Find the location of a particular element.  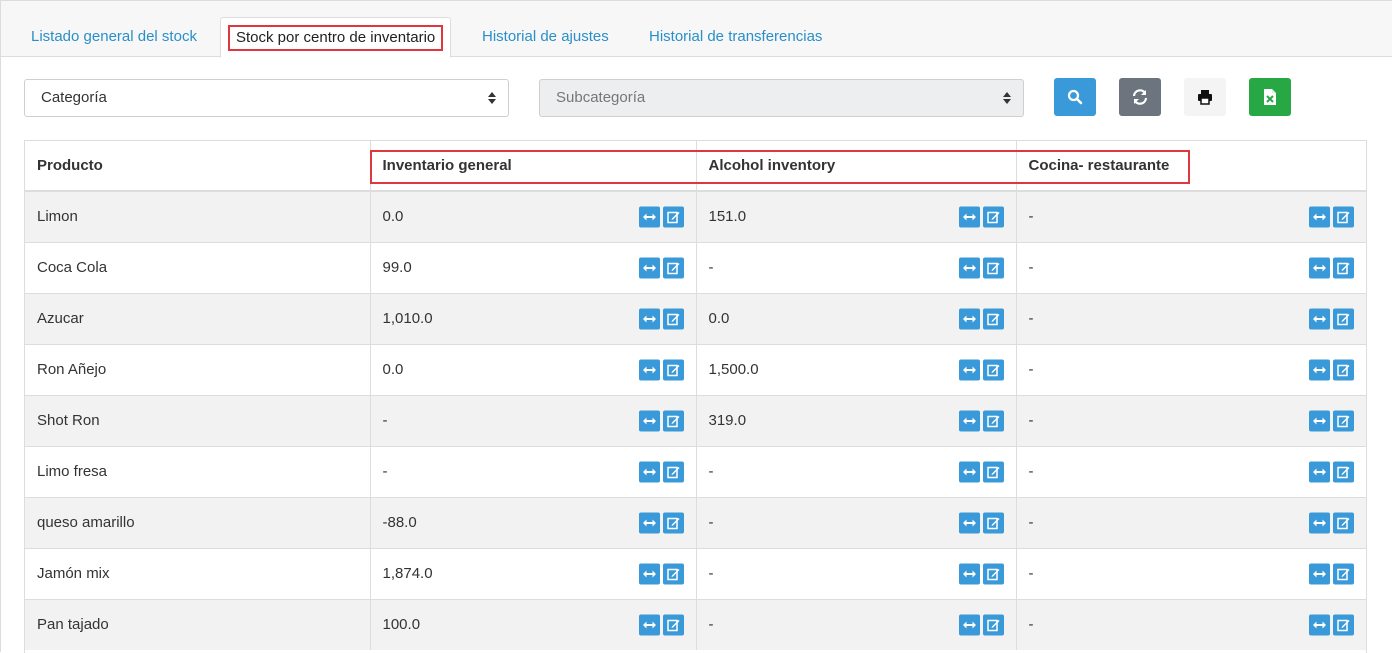

tab-label: Historial de ajustes is located at coordinates (545, 36).